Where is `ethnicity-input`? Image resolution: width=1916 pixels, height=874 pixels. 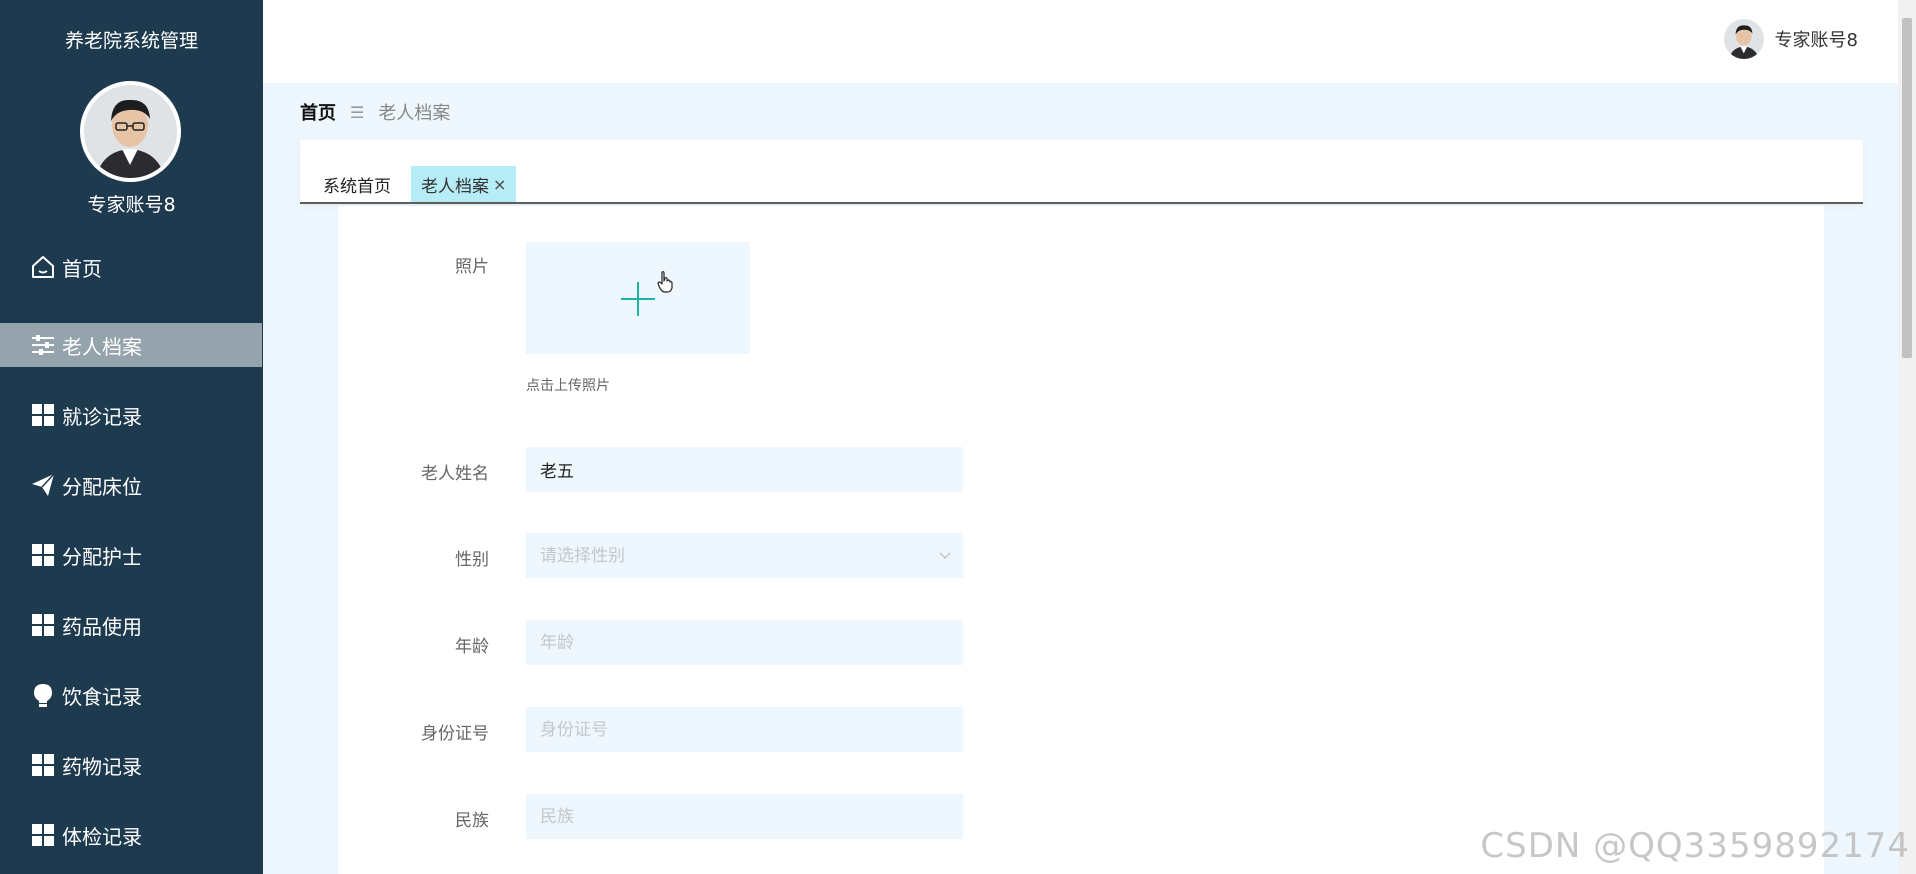
ethnicity-input is located at coordinates (744, 816).